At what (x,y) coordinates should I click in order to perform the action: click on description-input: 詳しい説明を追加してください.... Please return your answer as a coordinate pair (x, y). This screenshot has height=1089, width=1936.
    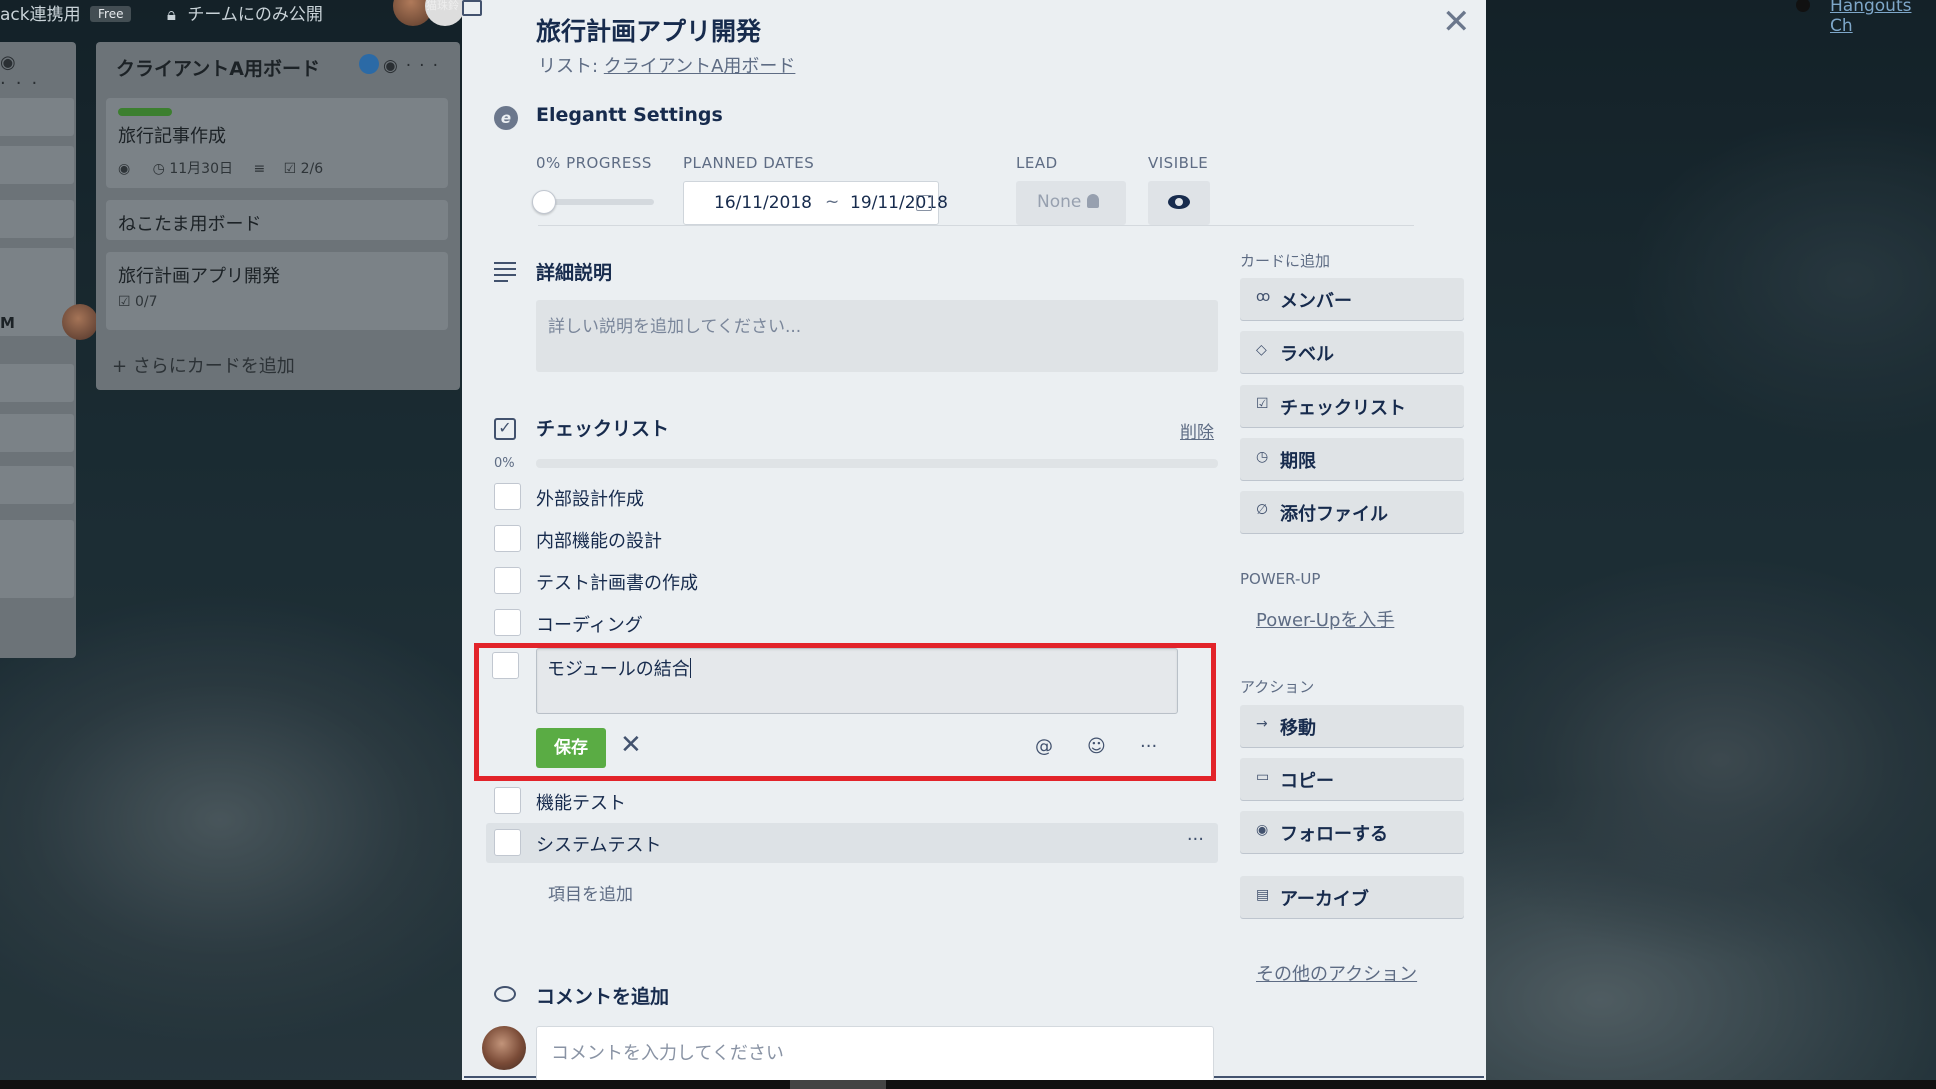
    Looking at the image, I should click on (877, 336).